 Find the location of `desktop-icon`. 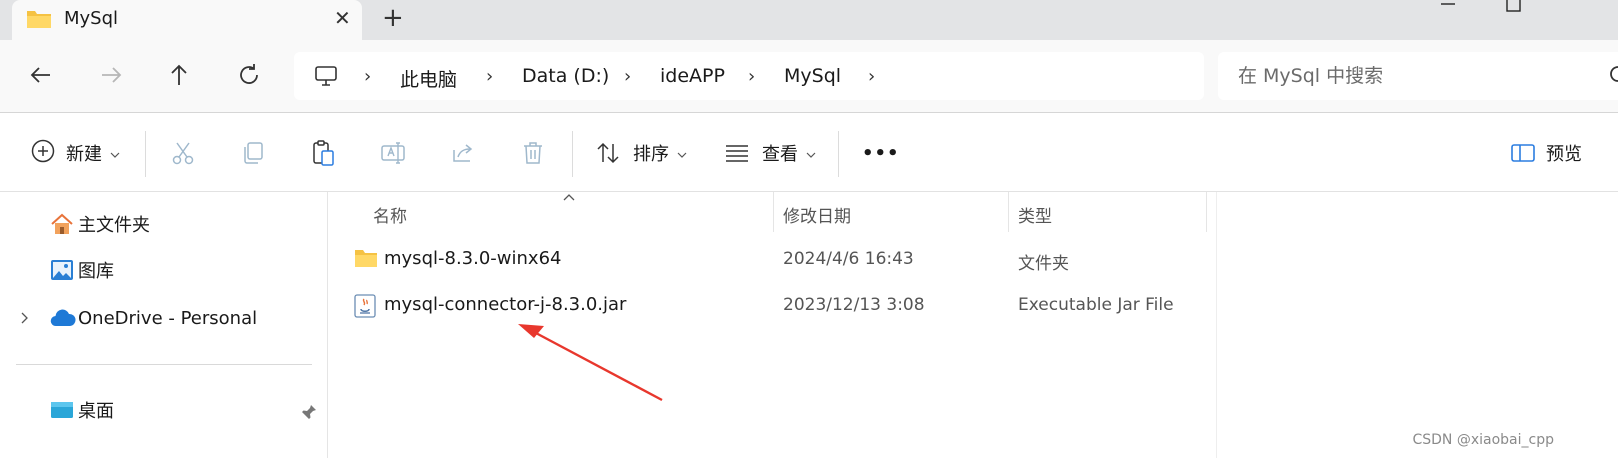

desktop-icon is located at coordinates (62, 410).